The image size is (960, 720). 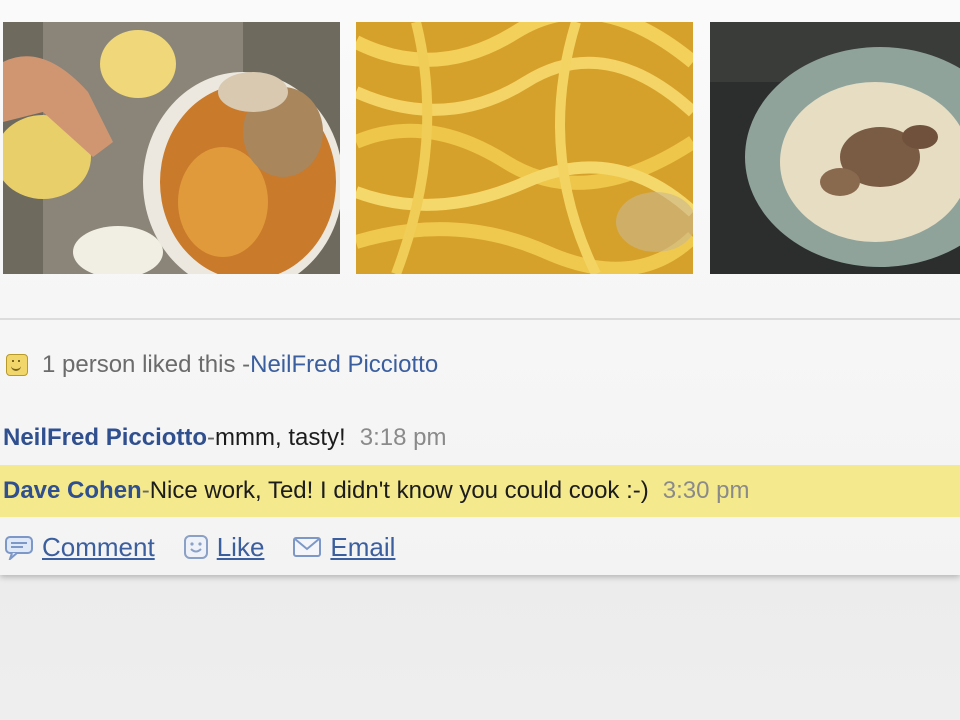 What do you see at coordinates (72, 491) in the screenshot?
I see `comment-author-link: Dave Cohen` at bounding box center [72, 491].